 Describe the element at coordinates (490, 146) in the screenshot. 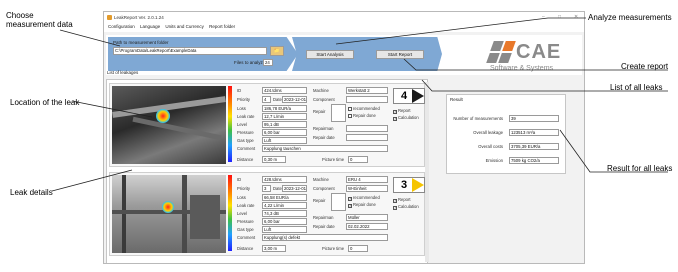

I see `overall-costs-label: Overall costs` at that location.